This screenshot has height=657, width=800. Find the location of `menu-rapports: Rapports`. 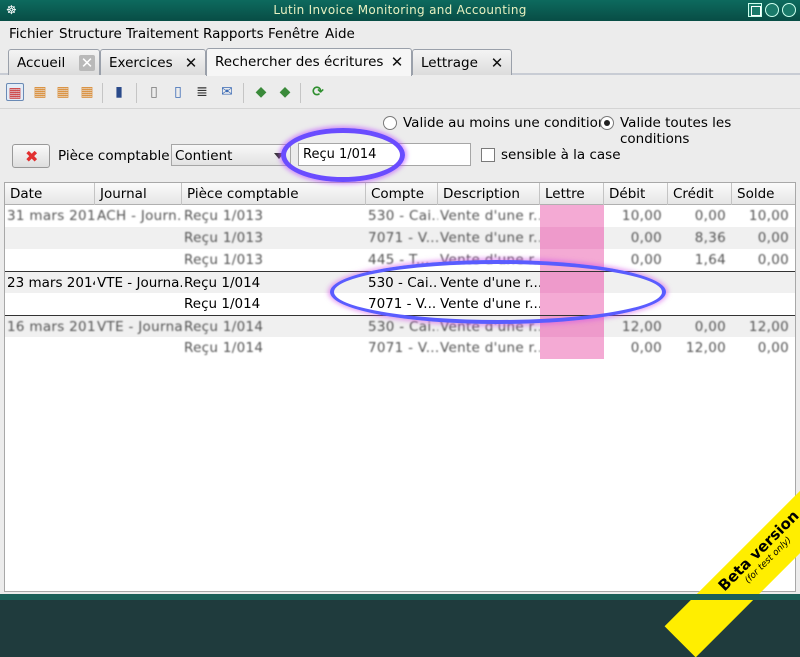

menu-rapports: Rapports is located at coordinates (233, 34).